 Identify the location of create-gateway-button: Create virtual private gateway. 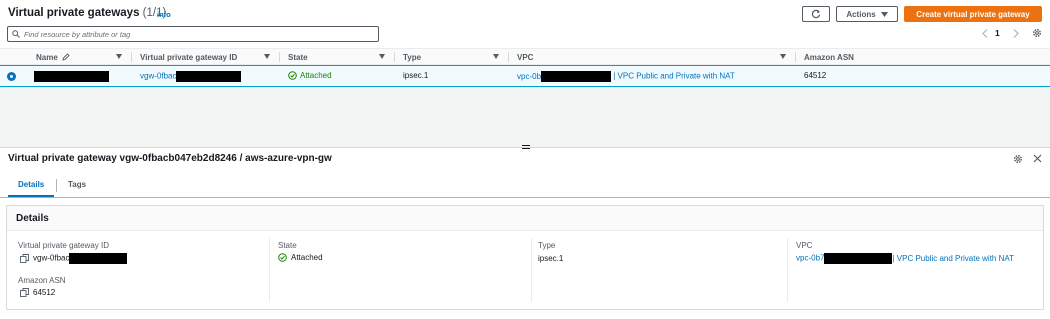
(973, 14).